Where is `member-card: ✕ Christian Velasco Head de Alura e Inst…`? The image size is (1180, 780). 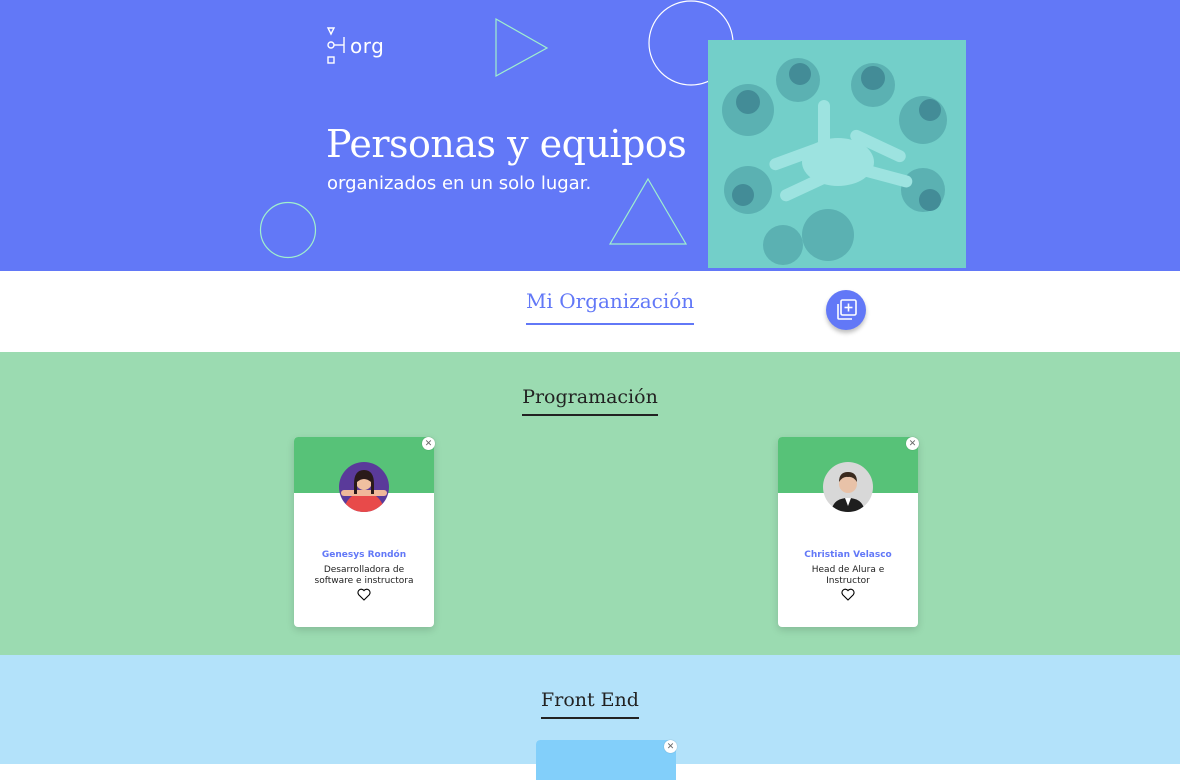
member-card: ✕ Christian Velasco Head de Alura e Inst… is located at coordinates (848, 532).